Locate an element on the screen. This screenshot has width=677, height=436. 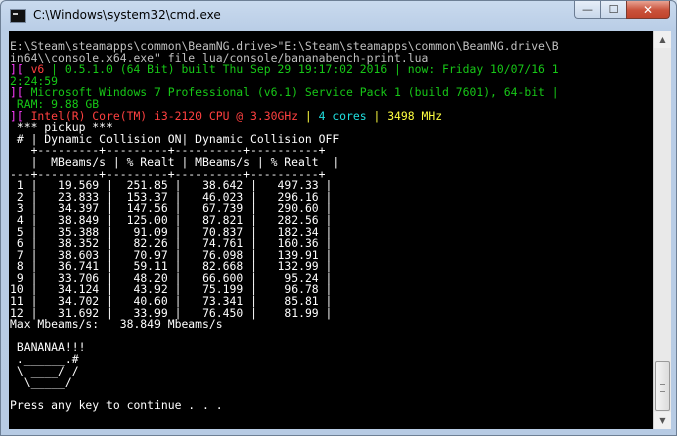
banana-art-2: .______.# is located at coordinates (44, 359).